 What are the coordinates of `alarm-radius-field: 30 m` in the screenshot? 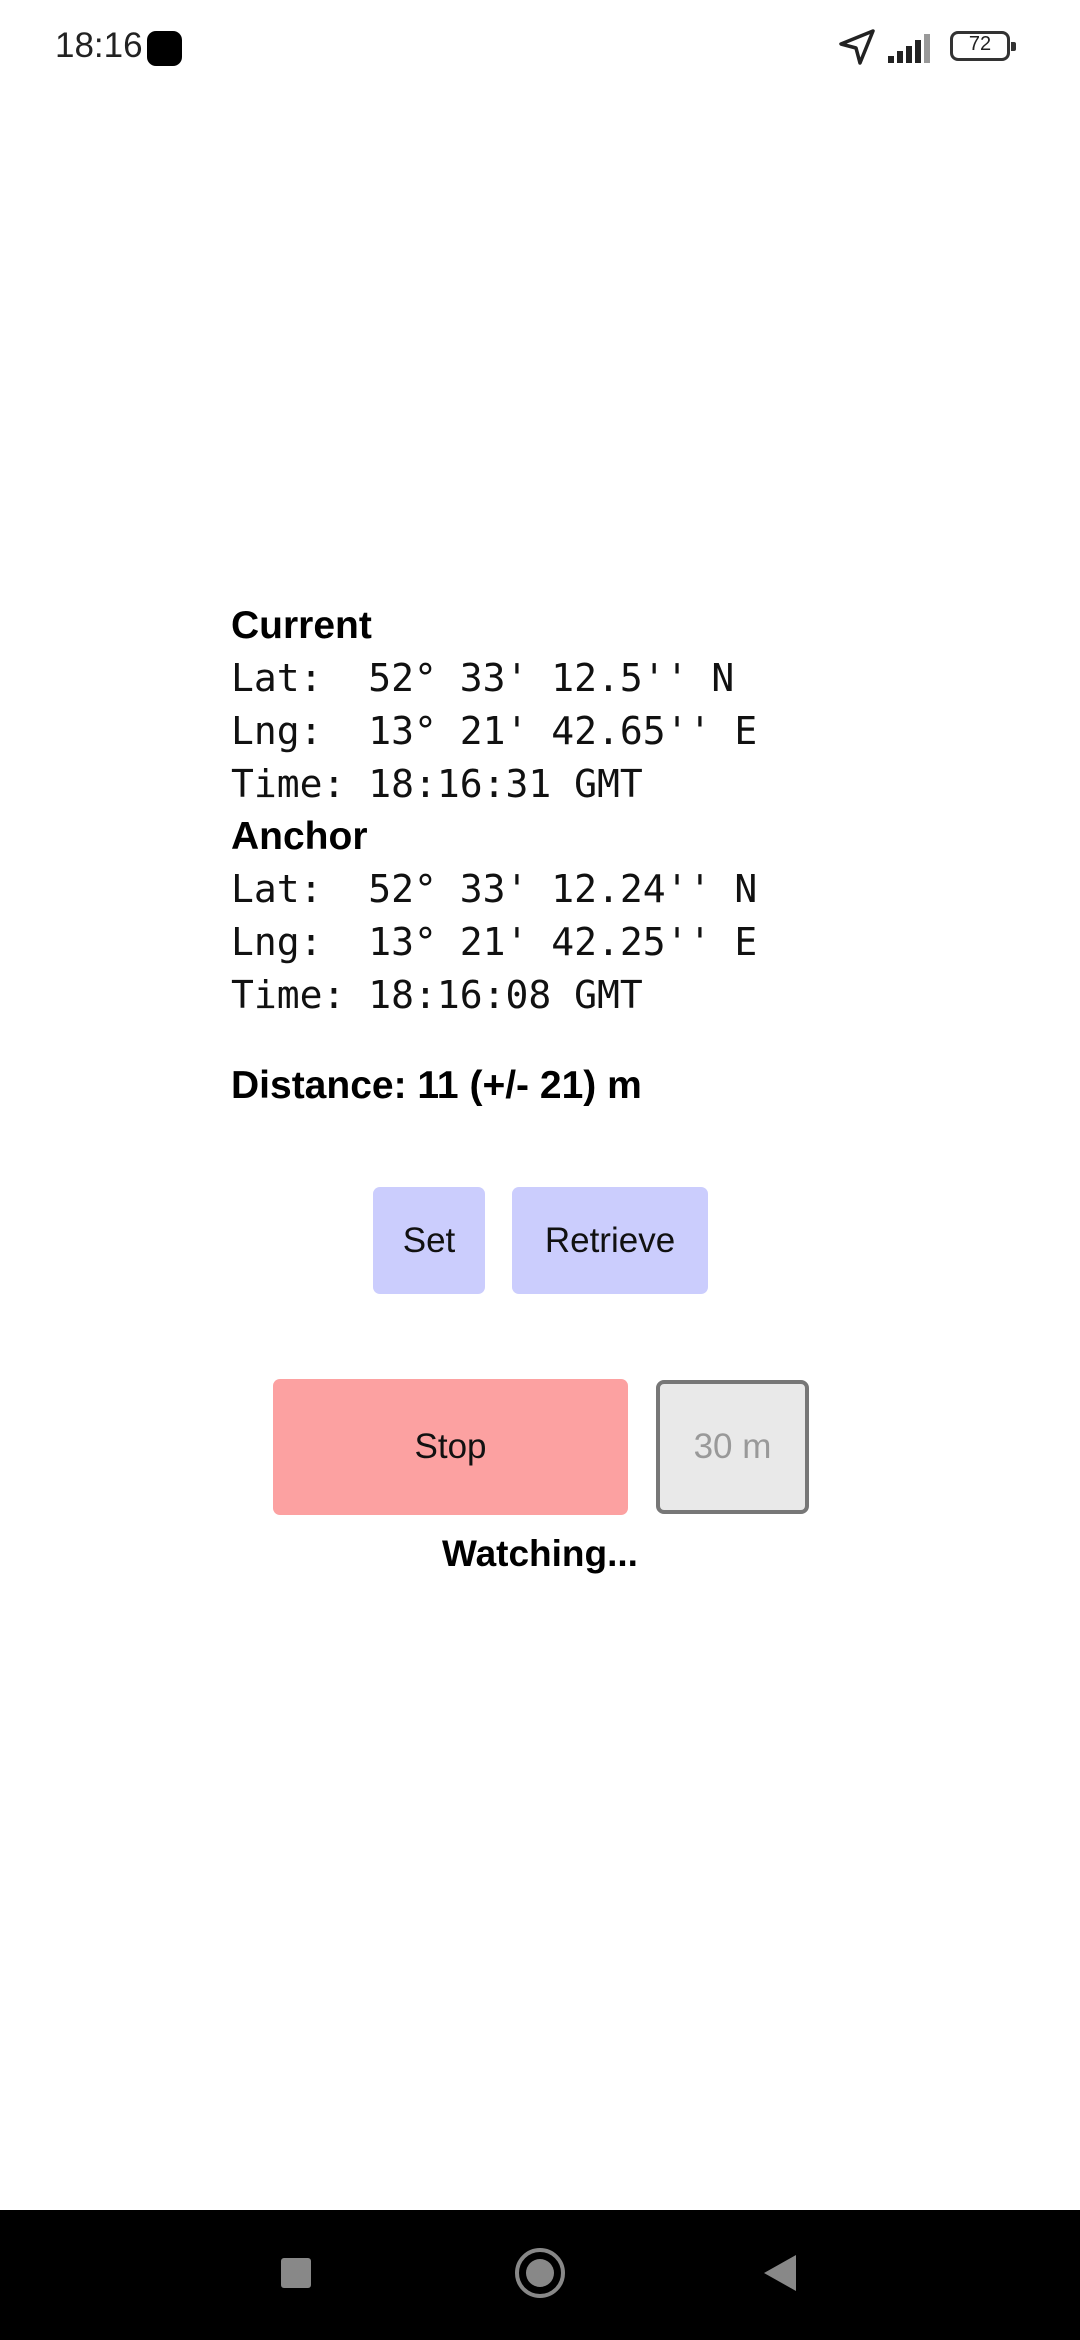 It's located at (732, 1447).